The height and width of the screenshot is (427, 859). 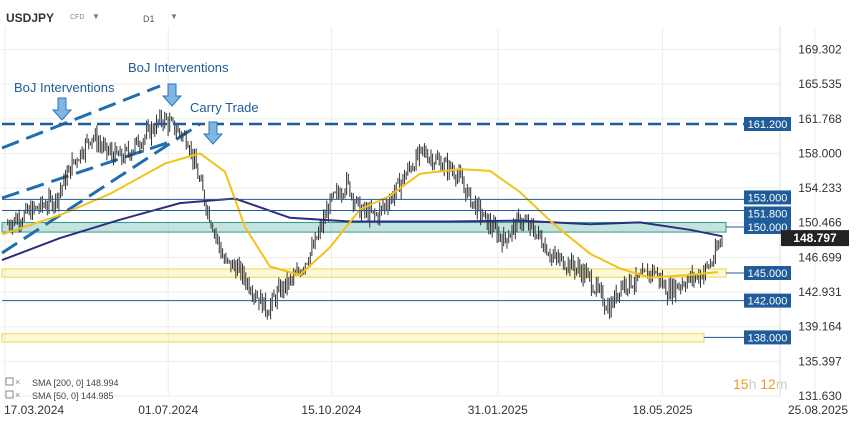 I want to click on y-tick-label: 142.931, so click(x=820, y=292).